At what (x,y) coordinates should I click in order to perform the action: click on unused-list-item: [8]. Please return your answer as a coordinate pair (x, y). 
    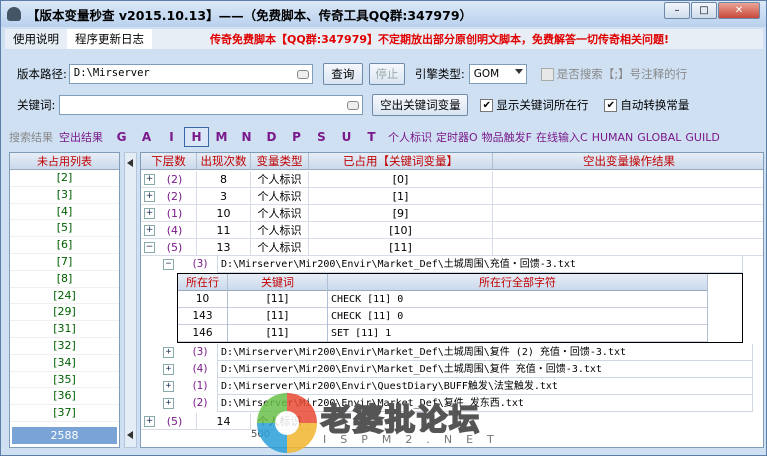
    Looking at the image, I should click on (64, 279).